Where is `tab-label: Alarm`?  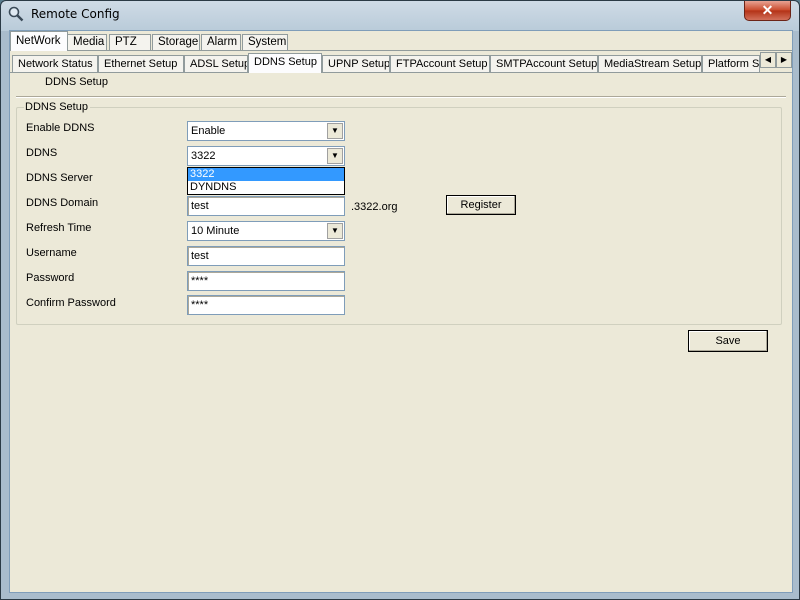 tab-label: Alarm is located at coordinates (222, 42).